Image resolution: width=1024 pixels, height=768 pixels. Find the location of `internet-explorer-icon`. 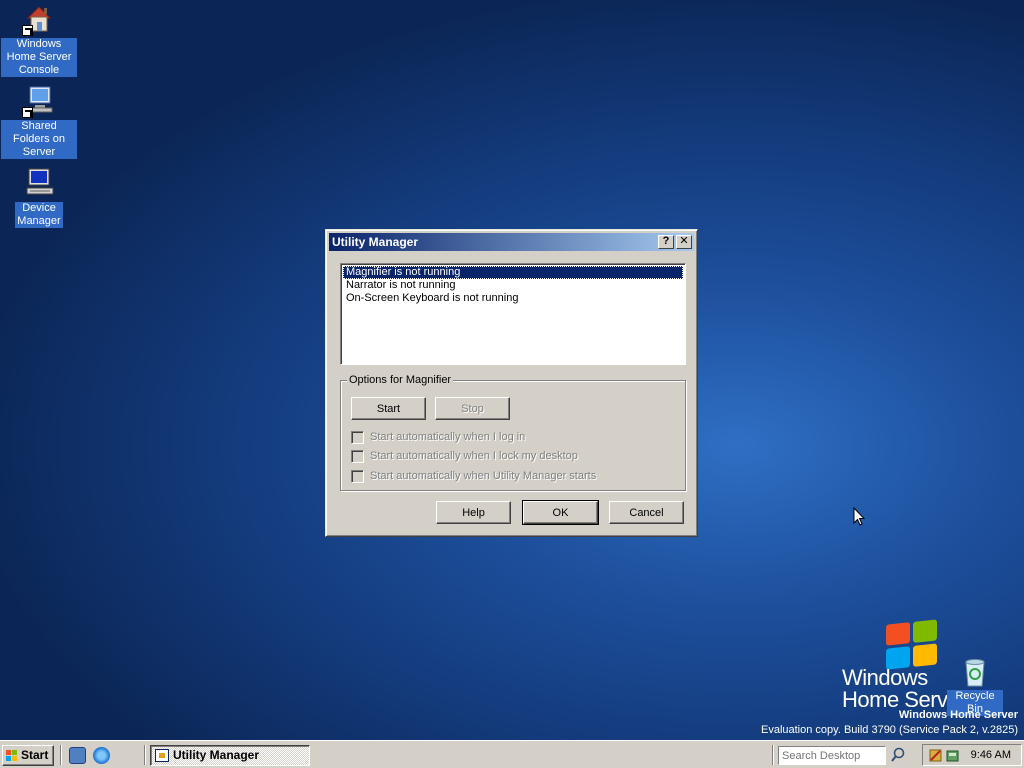

internet-explorer-icon is located at coordinates (101, 755).